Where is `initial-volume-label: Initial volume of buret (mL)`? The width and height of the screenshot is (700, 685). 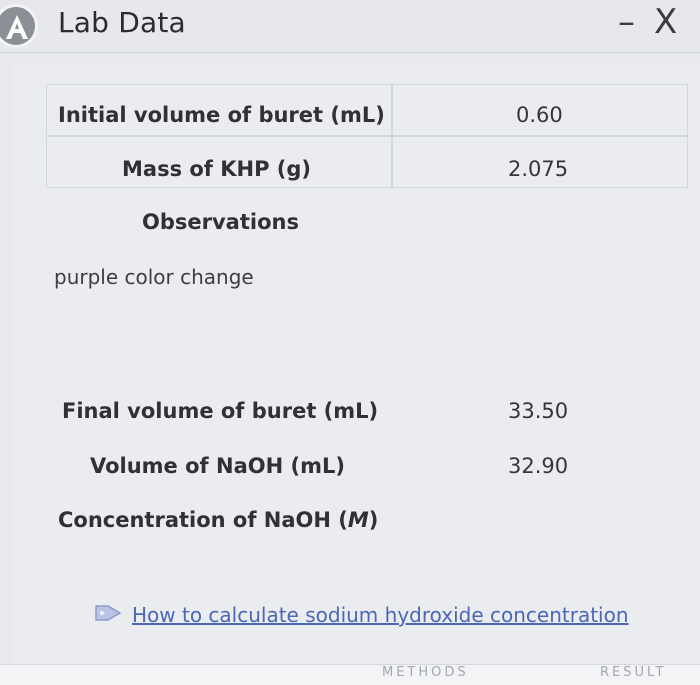
initial-volume-label: Initial volume of buret (mL) is located at coordinates (221, 115).